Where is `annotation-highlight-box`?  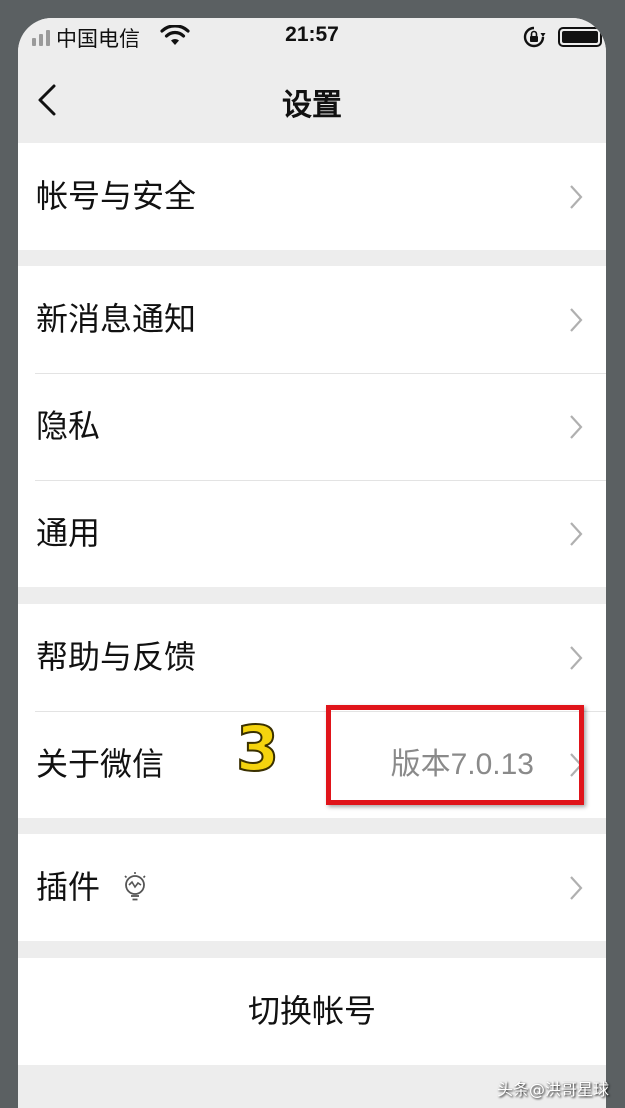
annotation-highlight-box is located at coordinates (455, 755).